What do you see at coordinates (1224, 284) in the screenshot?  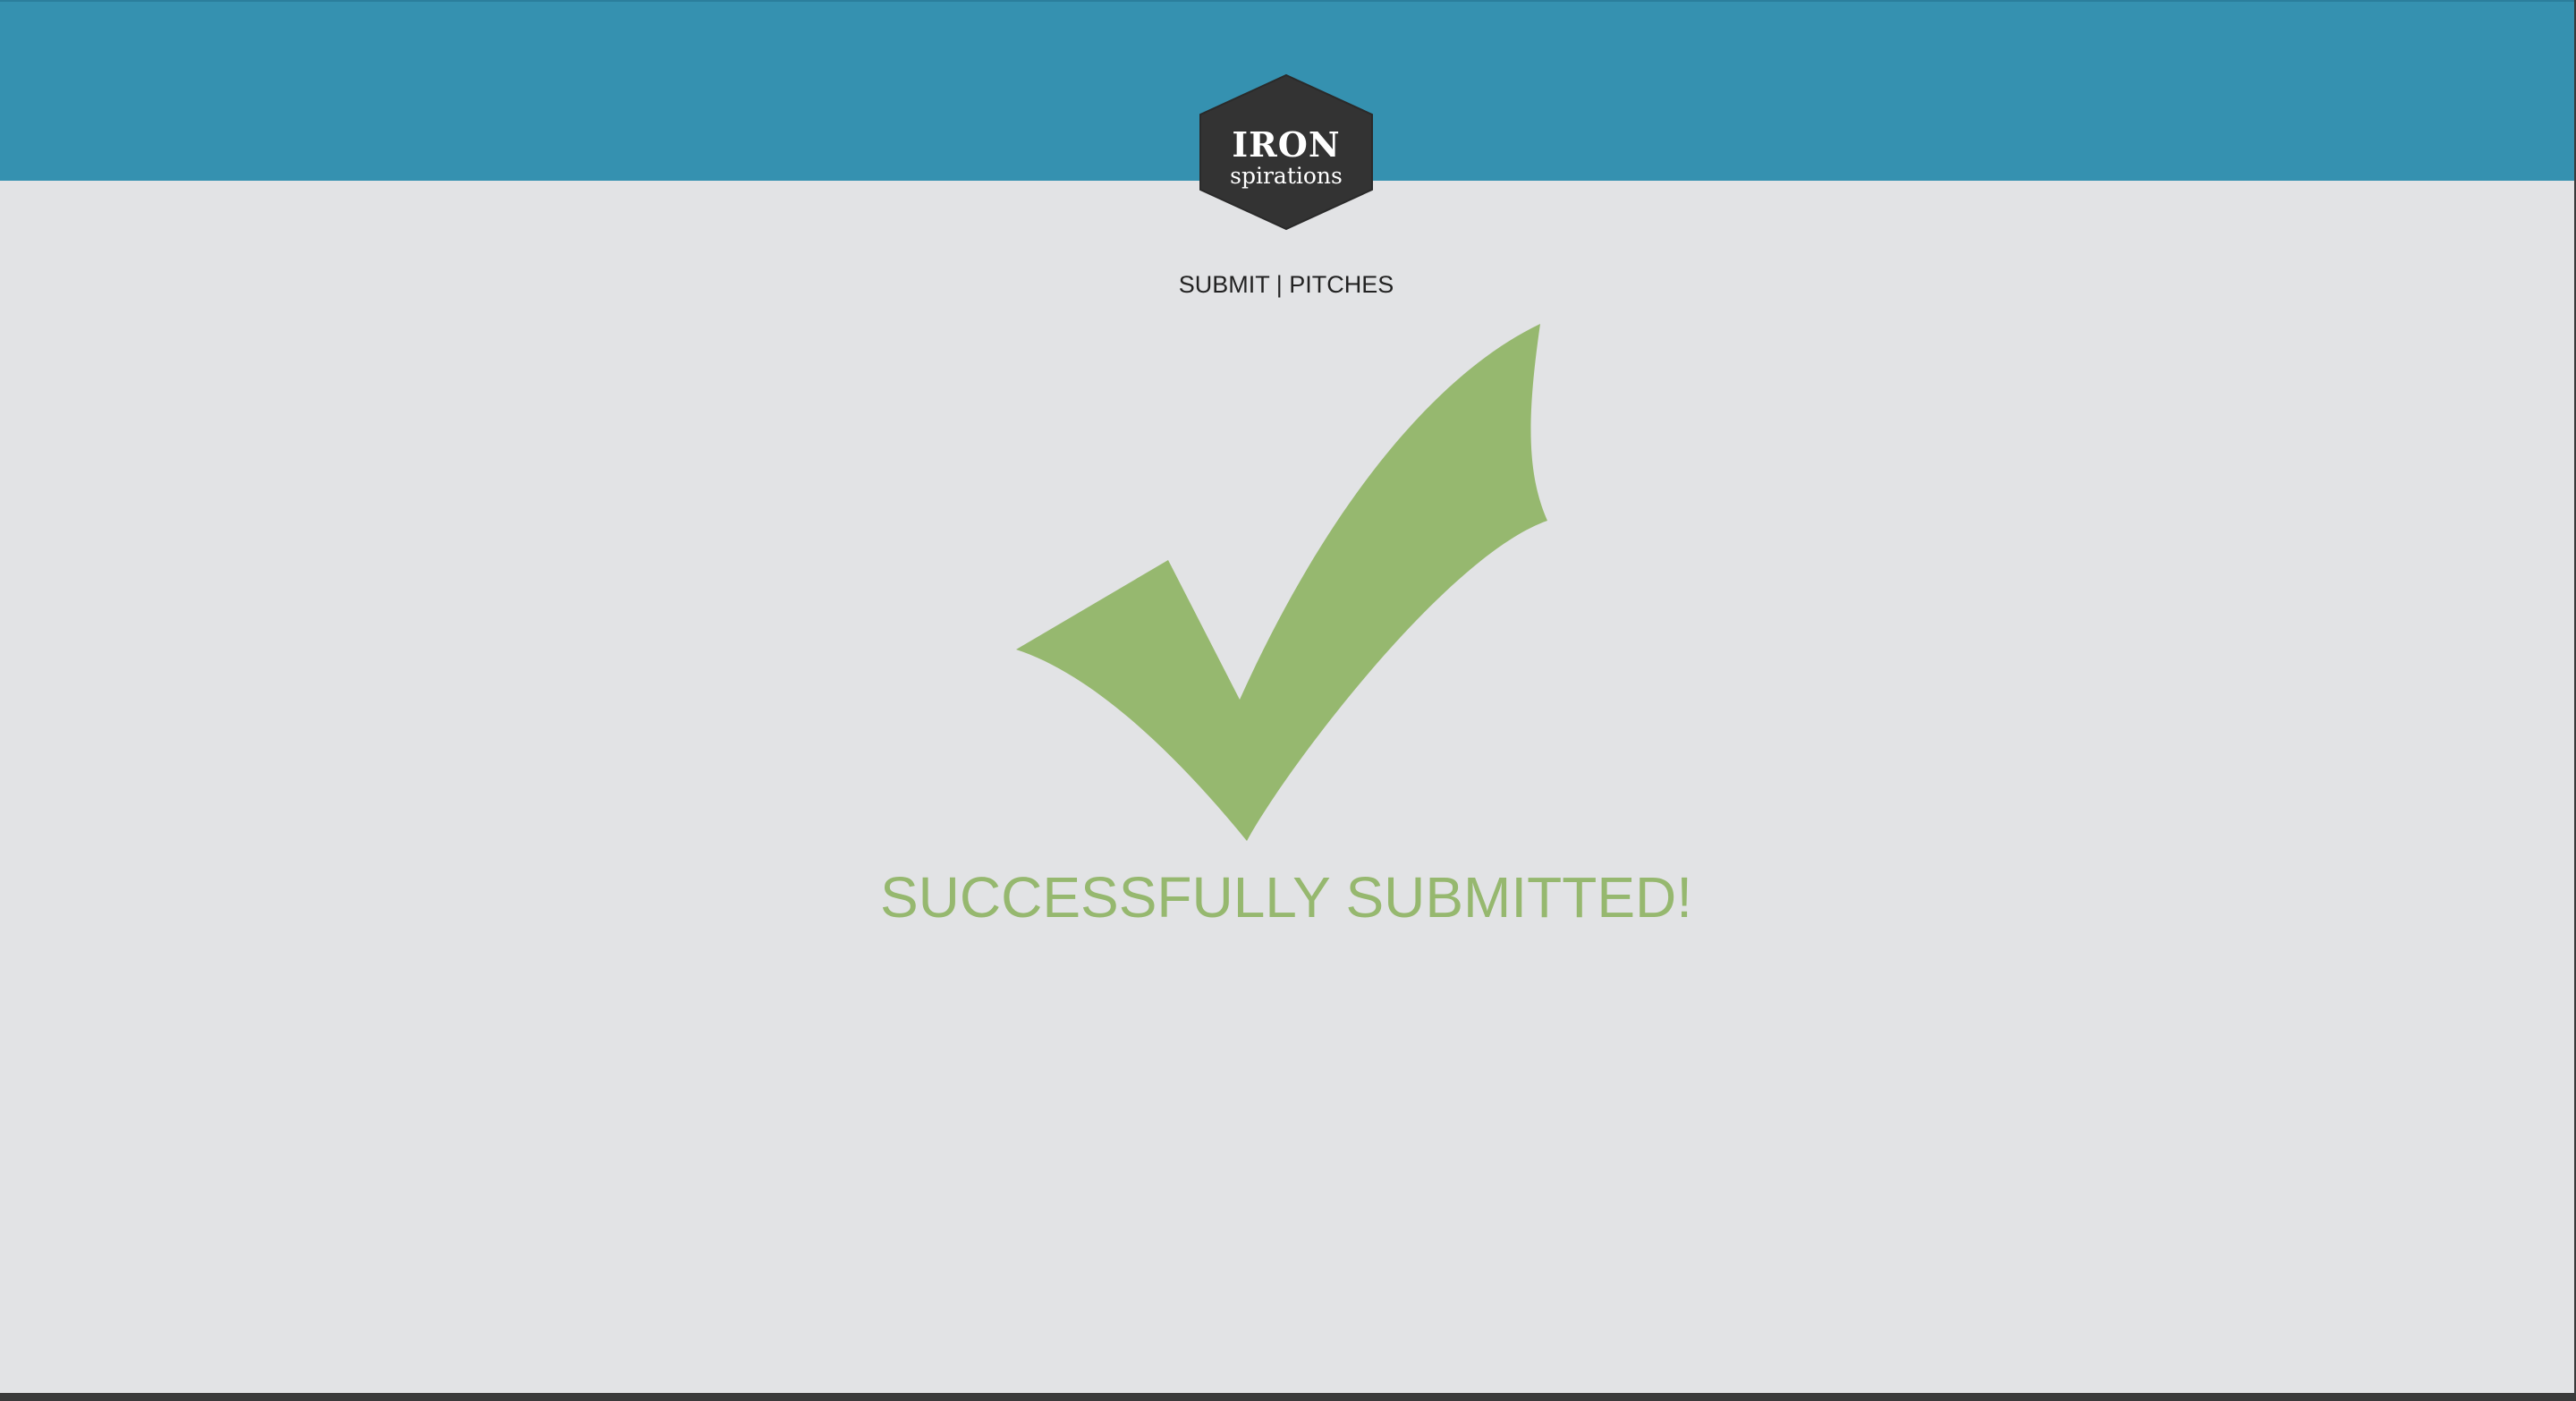 I see `nav-submit-link: SUBMIT` at bounding box center [1224, 284].